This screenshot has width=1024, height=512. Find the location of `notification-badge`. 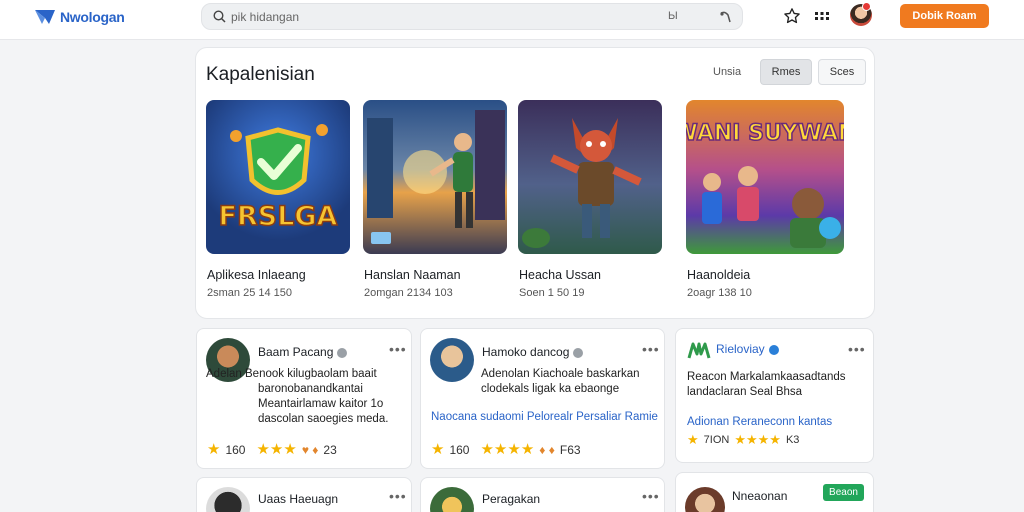

notification-badge is located at coordinates (866, 6).